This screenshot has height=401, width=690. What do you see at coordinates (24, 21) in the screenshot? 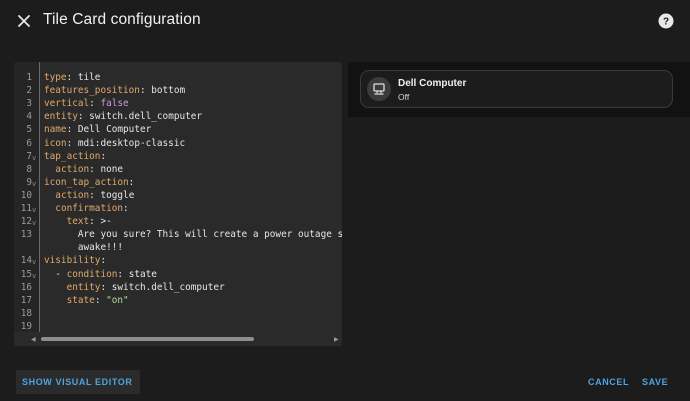
I see `close-icon` at bounding box center [24, 21].